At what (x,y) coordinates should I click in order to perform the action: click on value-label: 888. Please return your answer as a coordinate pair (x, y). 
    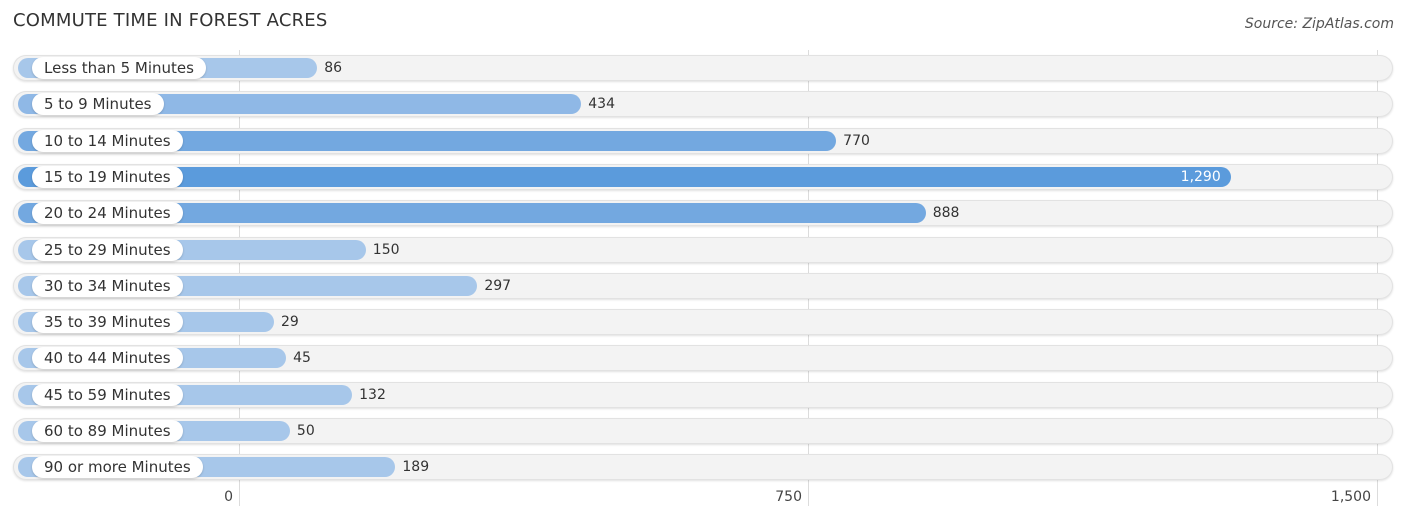
    Looking at the image, I should click on (946, 213).